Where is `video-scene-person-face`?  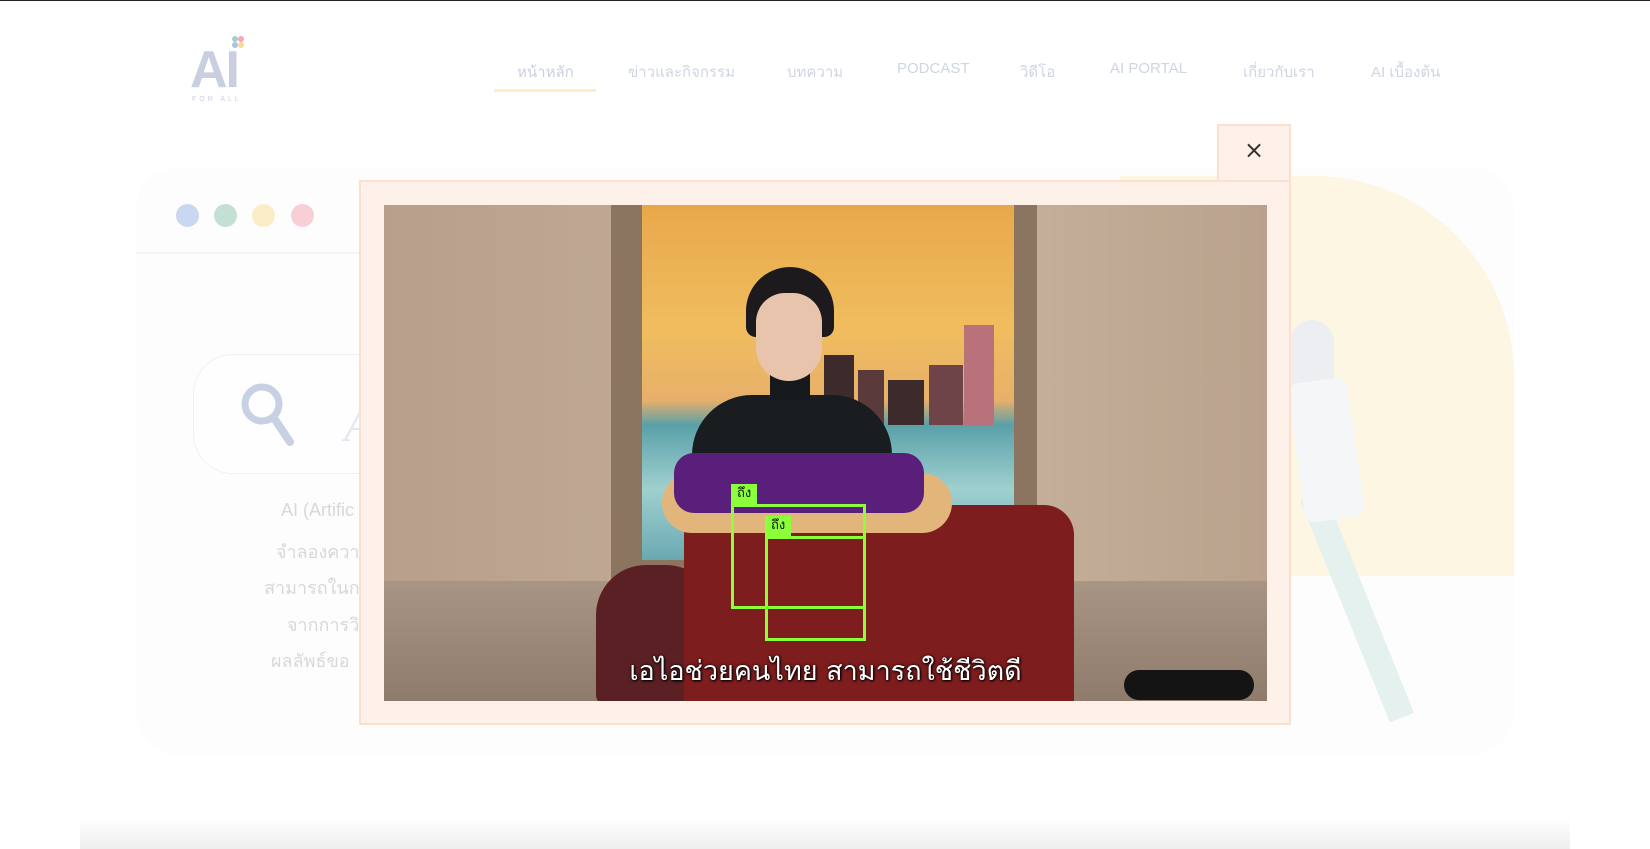
video-scene-person-face is located at coordinates (789, 337).